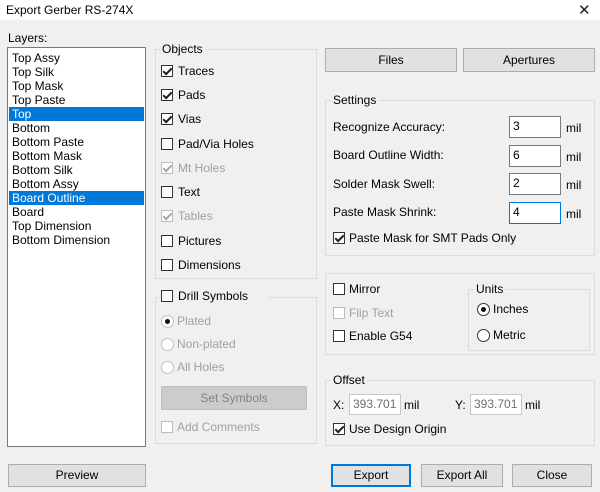  What do you see at coordinates (381, 336) in the screenshot?
I see `enable-g54-label: Enable G54` at bounding box center [381, 336].